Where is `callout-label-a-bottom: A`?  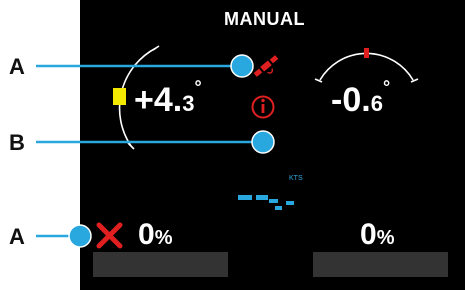 callout-label-a-bottom: A is located at coordinates (17, 236).